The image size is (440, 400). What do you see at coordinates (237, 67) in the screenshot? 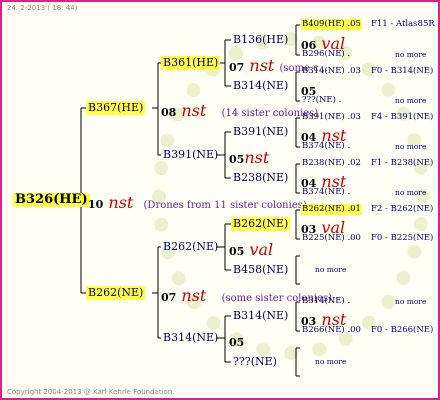
I see `gen2-generation: 07` at bounding box center [237, 67].